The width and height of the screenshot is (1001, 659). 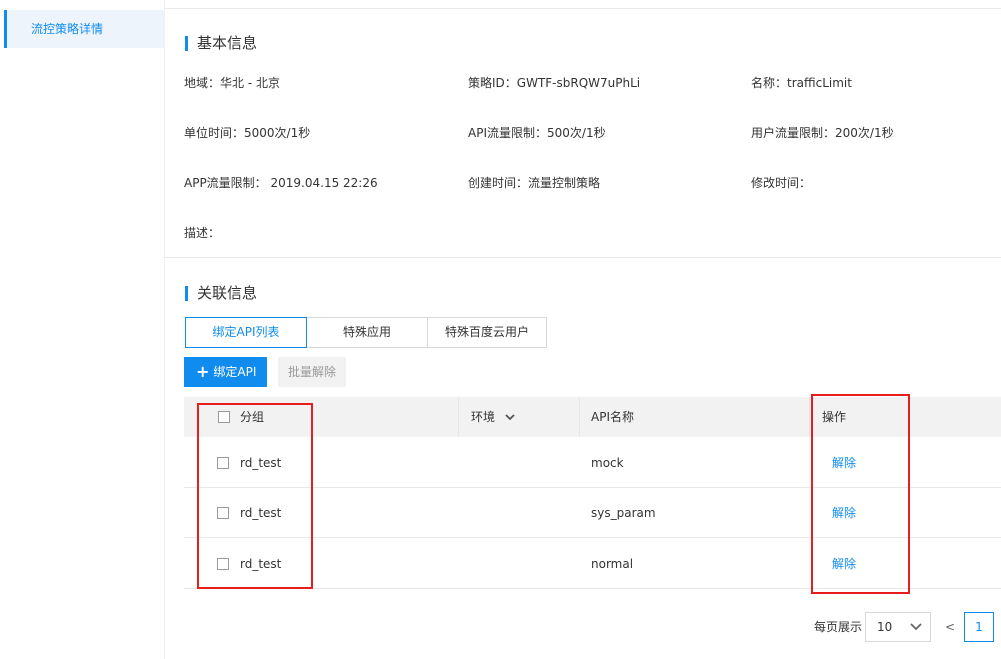 I want to click on prev-page-button: <, so click(x=950, y=627).